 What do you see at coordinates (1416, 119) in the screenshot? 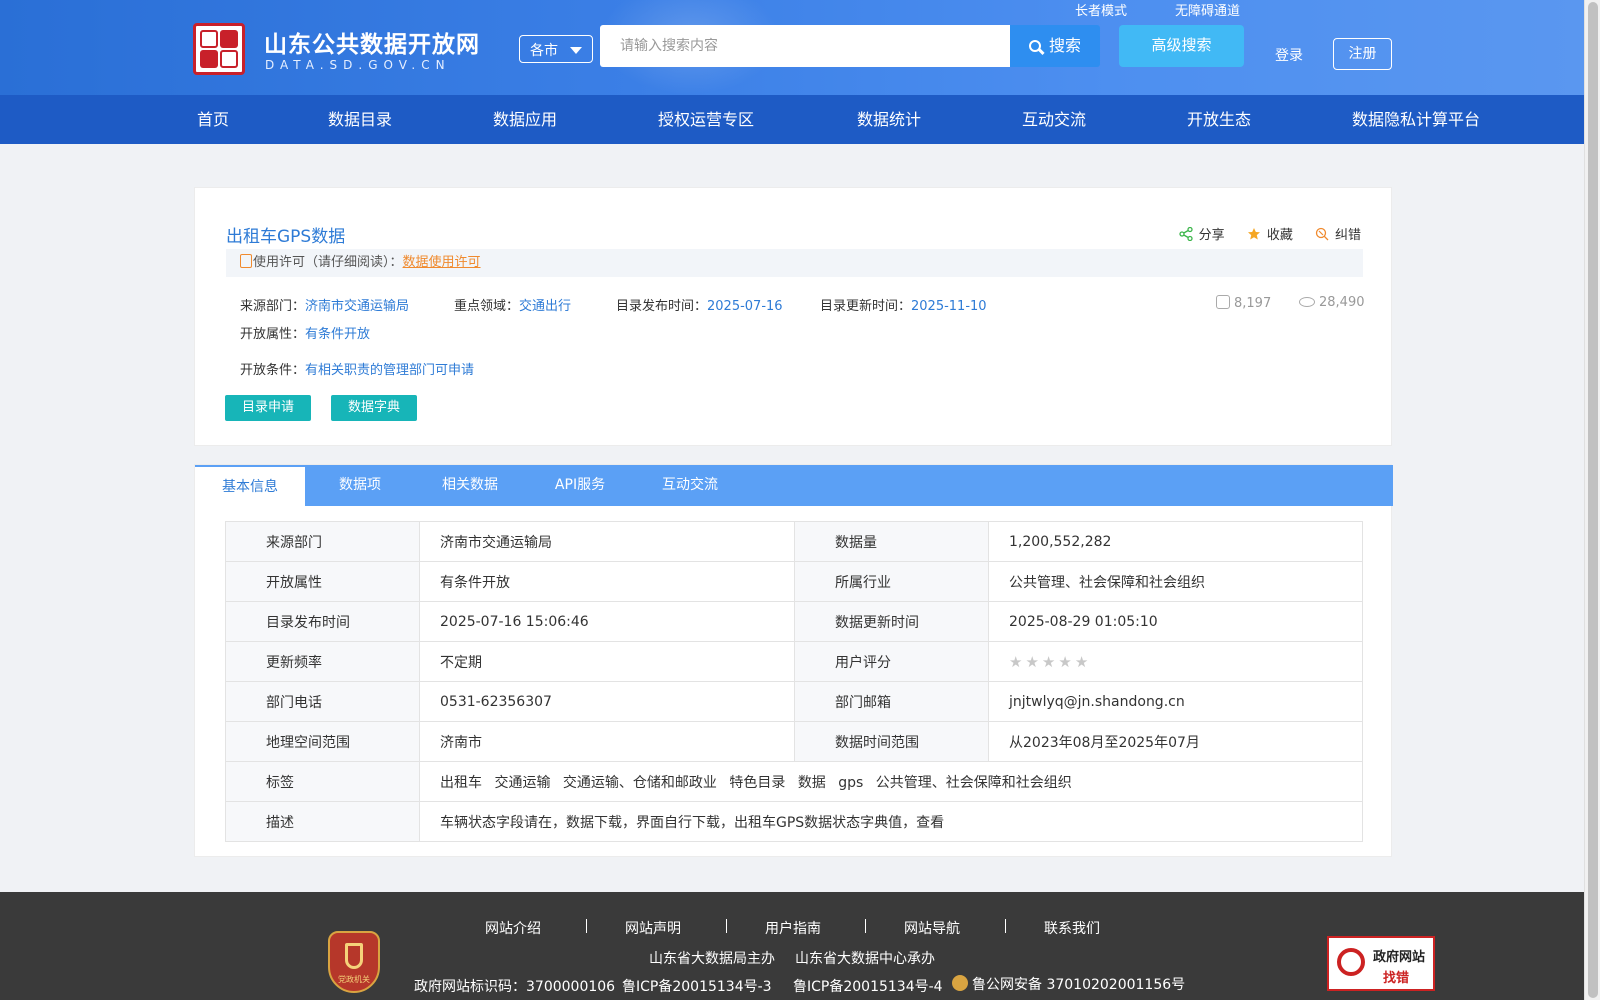
I see `nav-item-privacy-computing: 数据隐私计算平台` at bounding box center [1416, 119].